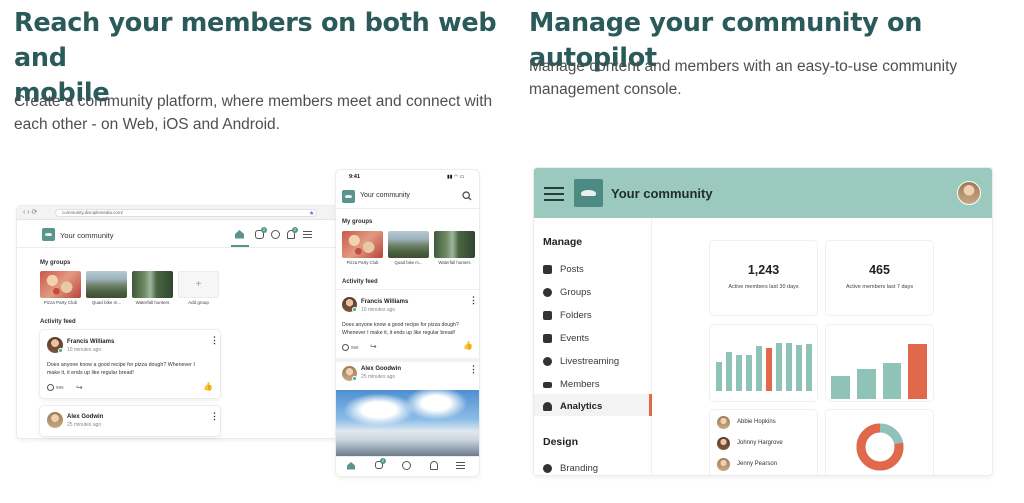  I want to click on posts-icon, so click(547, 269).